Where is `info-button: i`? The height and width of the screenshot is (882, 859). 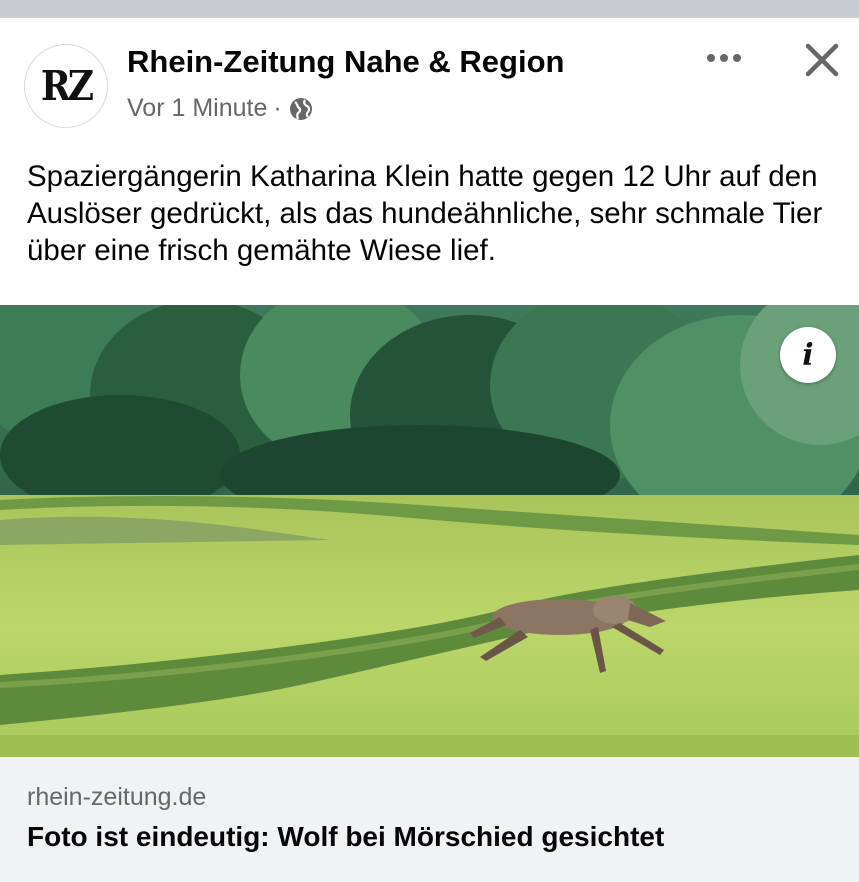 info-button: i is located at coordinates (808, 355).